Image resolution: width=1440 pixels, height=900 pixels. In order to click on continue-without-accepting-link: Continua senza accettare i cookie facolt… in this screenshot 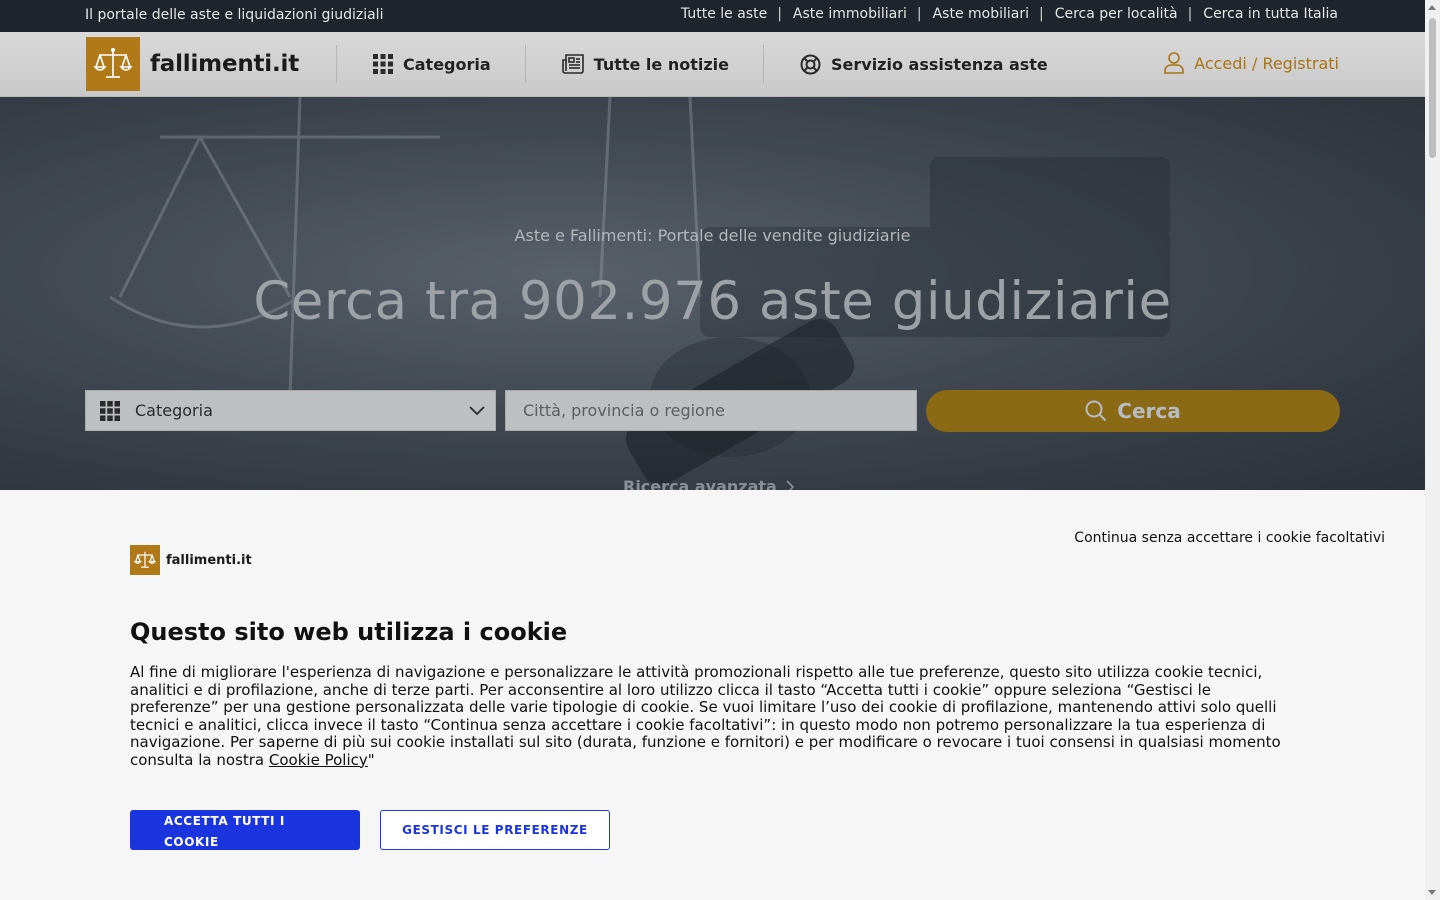, I will do `click(1229, 538)`.